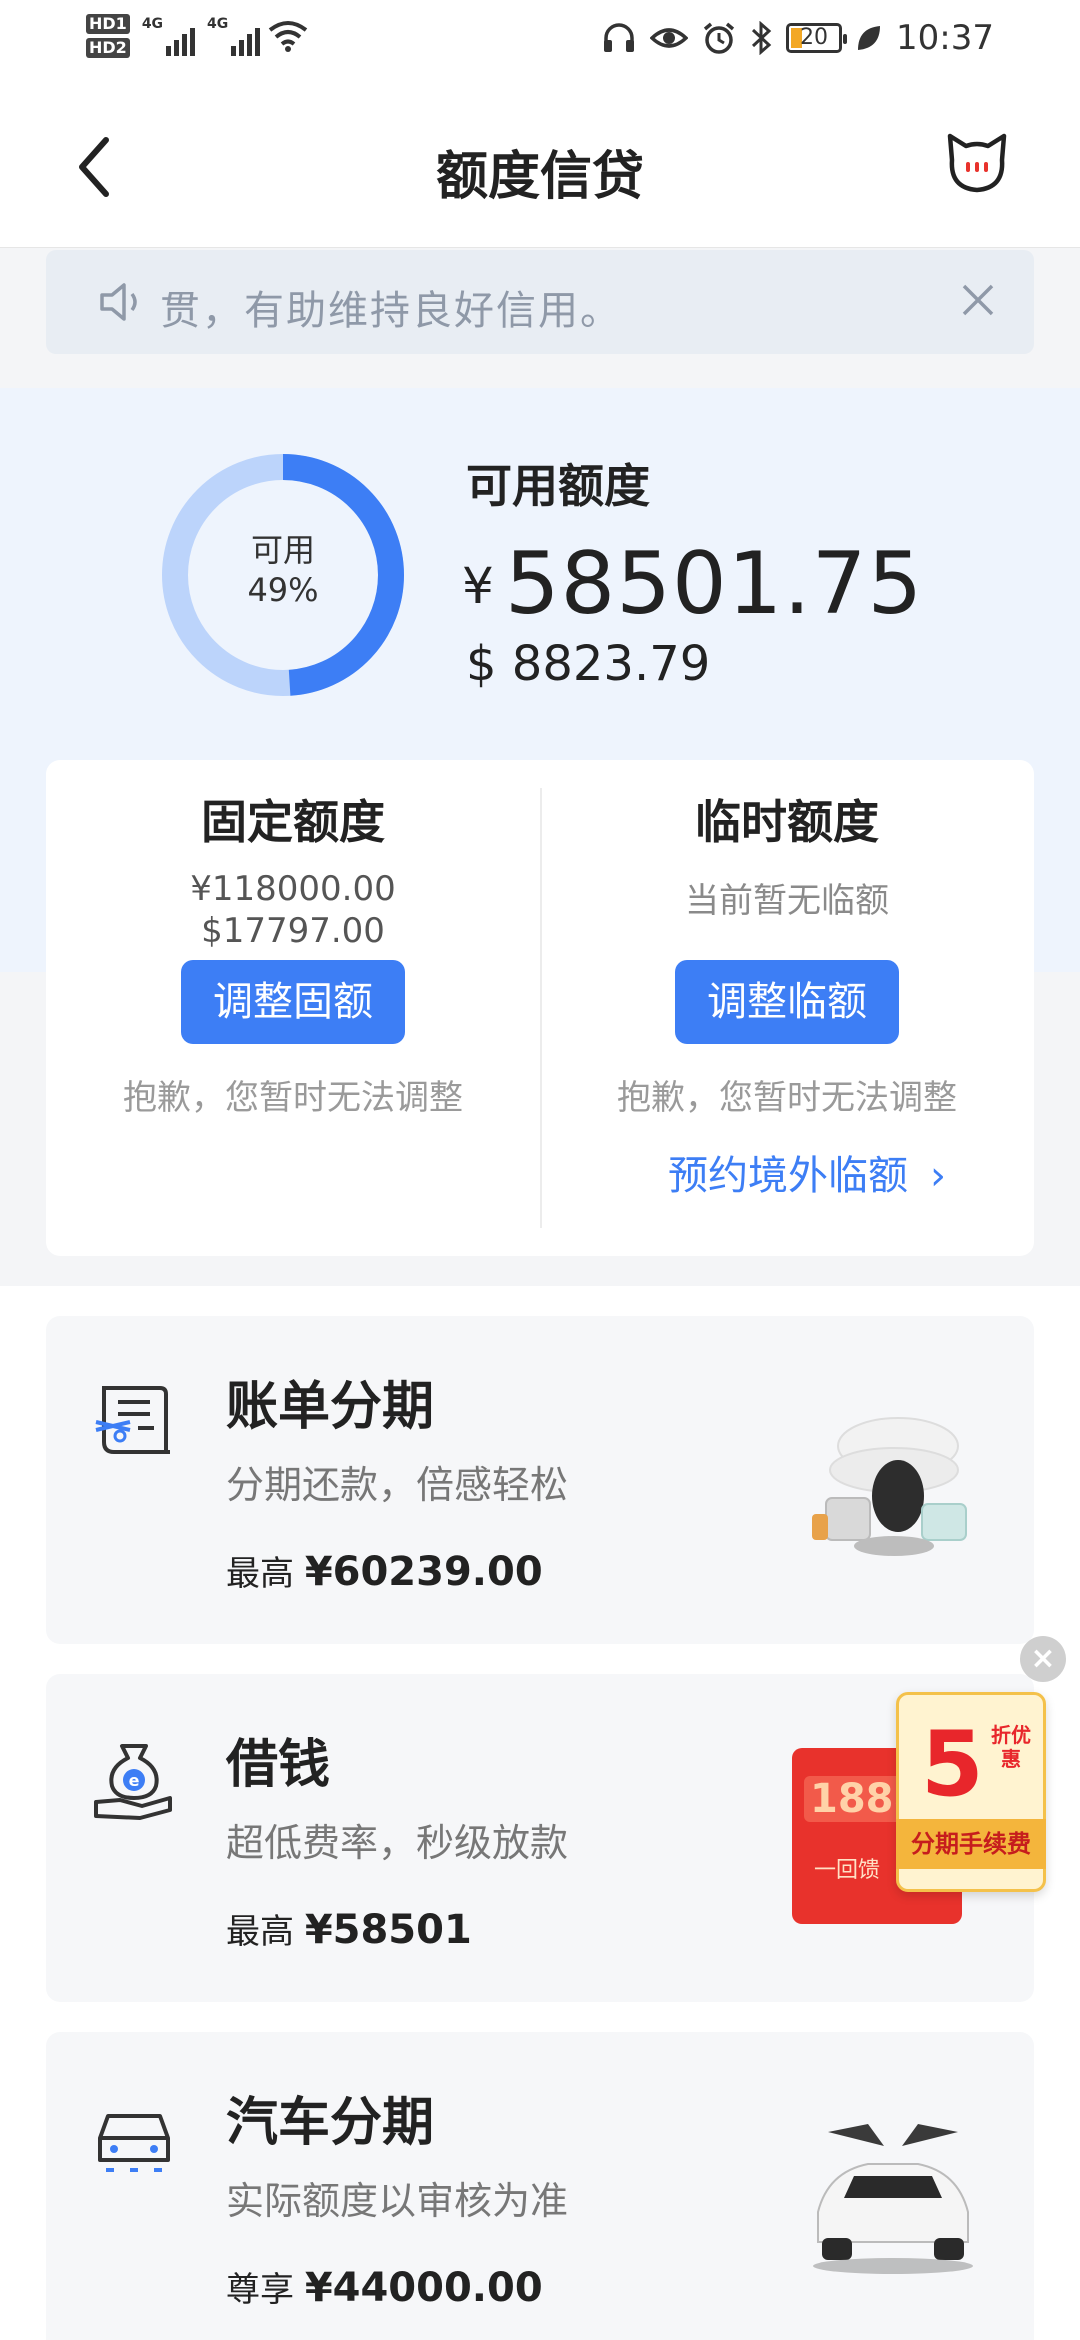 Image resolution: width=1080 pixels, height=2340 pixels. I want to click on clock-time: 10:37, so click(945, 38).